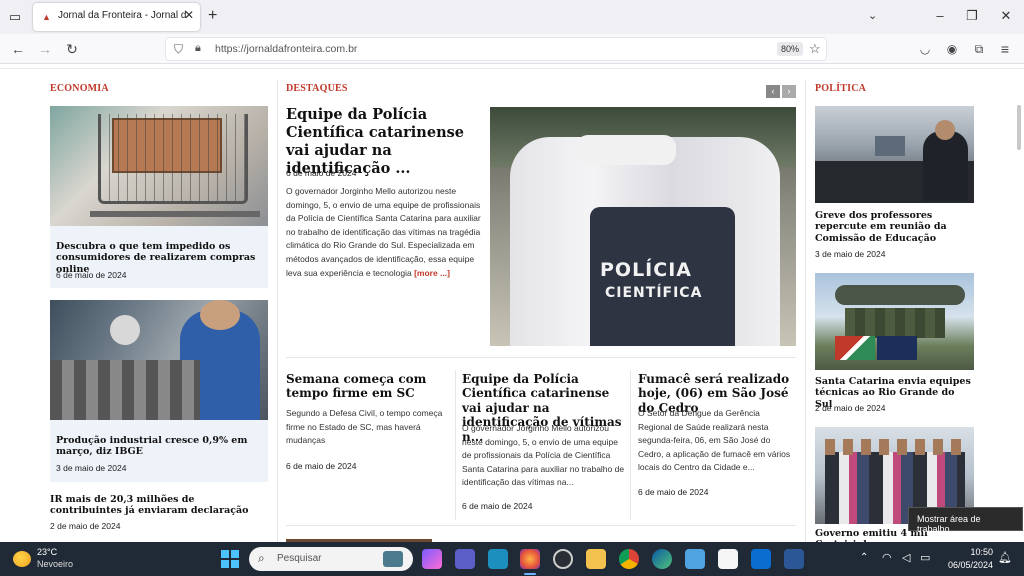 The image size is (1024, 576). Describe the element at coordinates (1006, 16) in the screenshot. I see `close-window-icon: ✕` at that location.